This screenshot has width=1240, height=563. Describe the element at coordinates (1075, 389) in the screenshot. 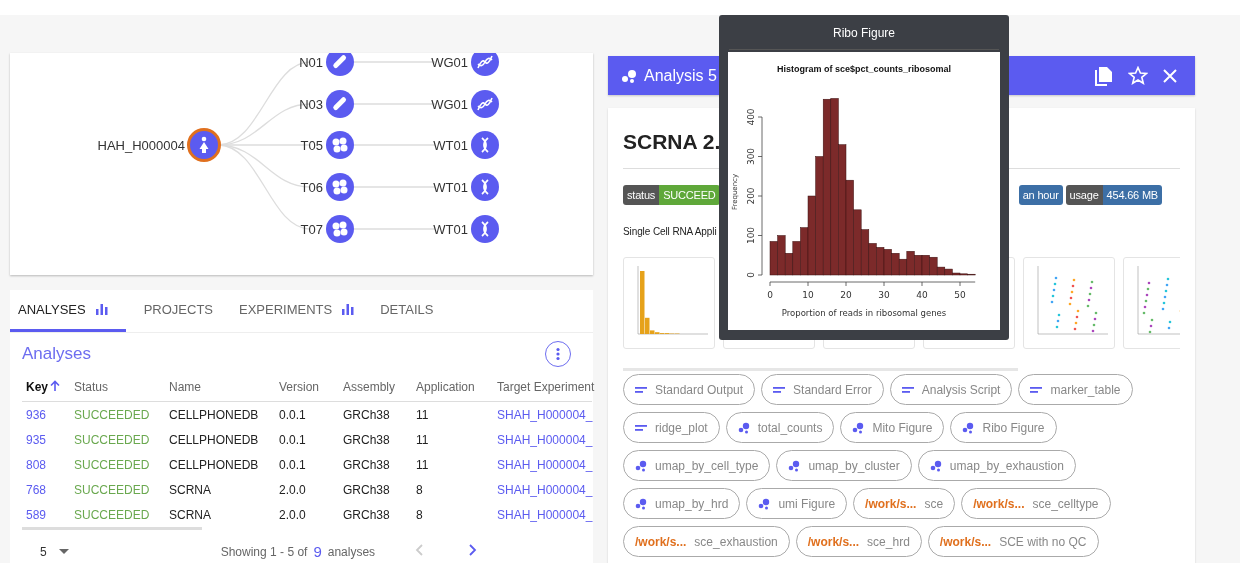

I see `file-chip: marker_table` at that location.